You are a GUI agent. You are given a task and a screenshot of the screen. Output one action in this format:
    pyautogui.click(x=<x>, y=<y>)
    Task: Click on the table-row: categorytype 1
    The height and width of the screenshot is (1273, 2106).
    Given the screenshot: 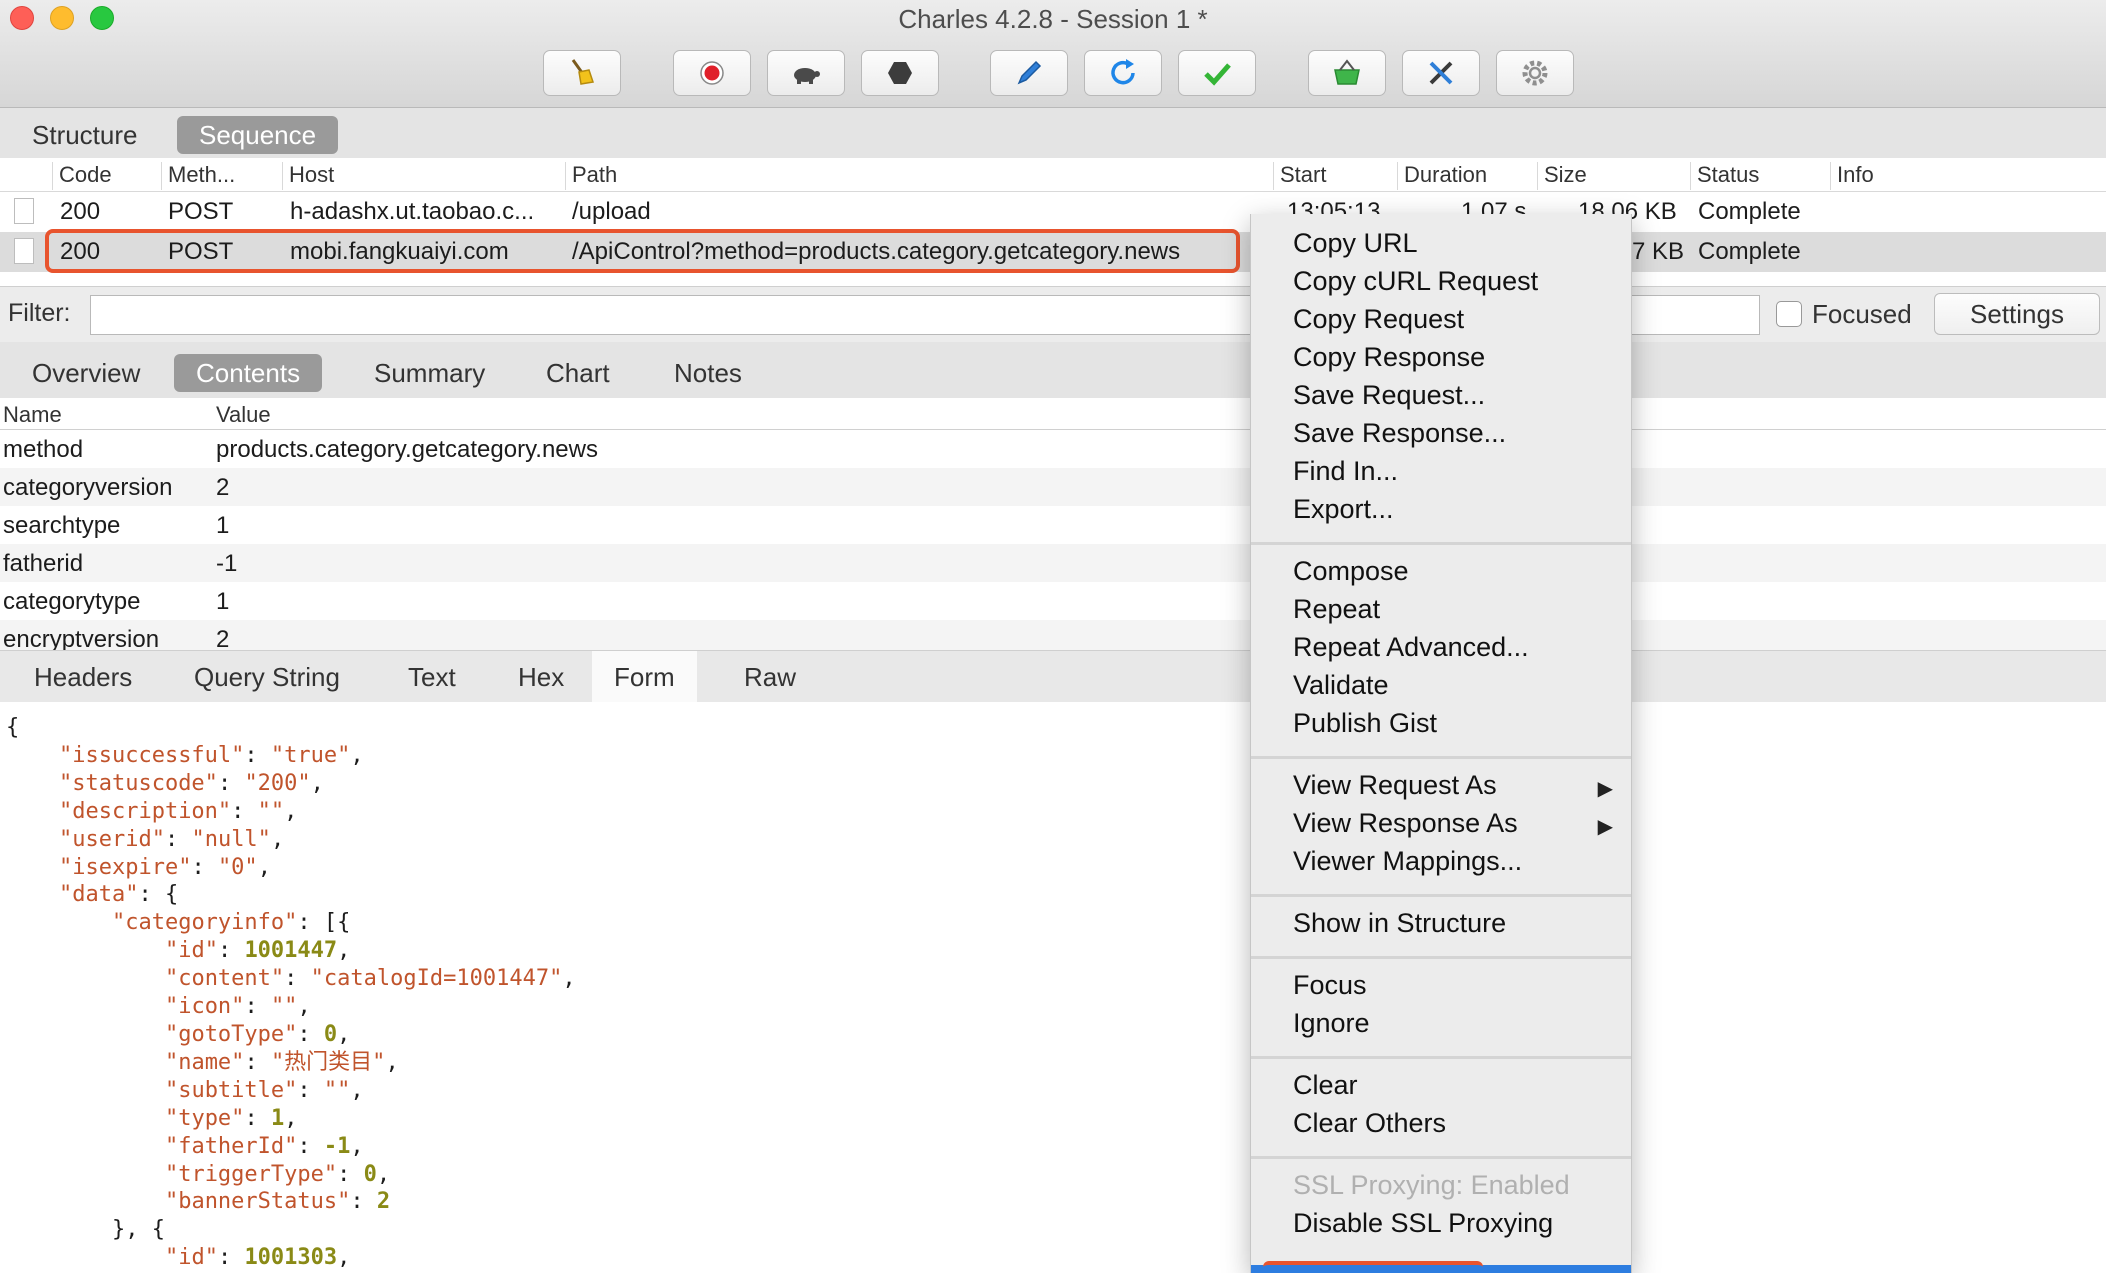 What is the action you would take?
    pyautogui.click(x=1053, y=601)
    